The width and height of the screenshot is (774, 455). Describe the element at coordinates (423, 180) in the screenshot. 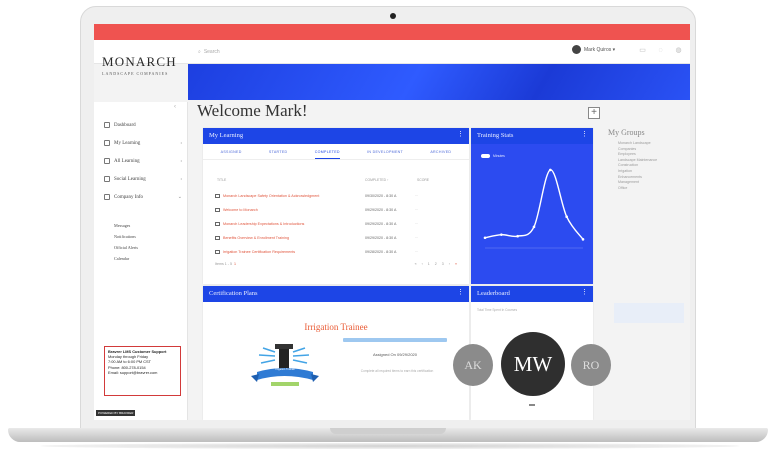

I see `column-score: SCORE` at that location.